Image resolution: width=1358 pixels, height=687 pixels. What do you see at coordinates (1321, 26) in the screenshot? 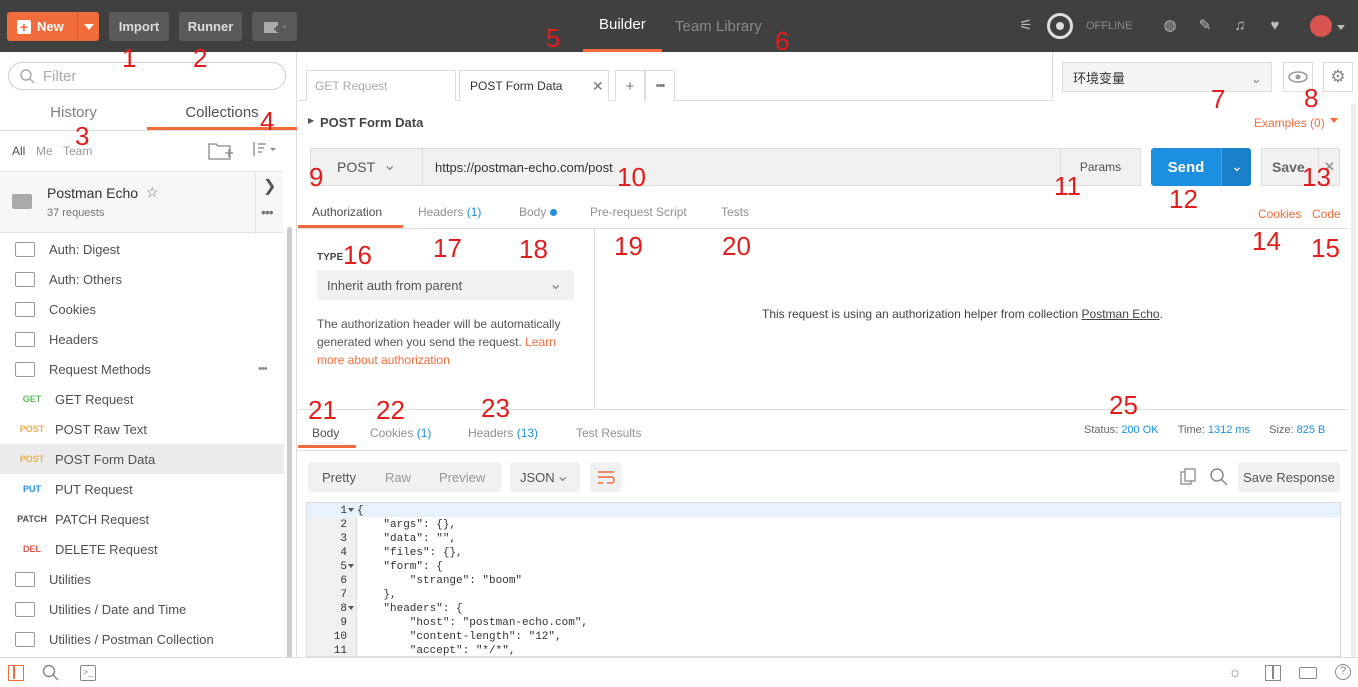
I see `avatar` at bounding box center [1321, 26].